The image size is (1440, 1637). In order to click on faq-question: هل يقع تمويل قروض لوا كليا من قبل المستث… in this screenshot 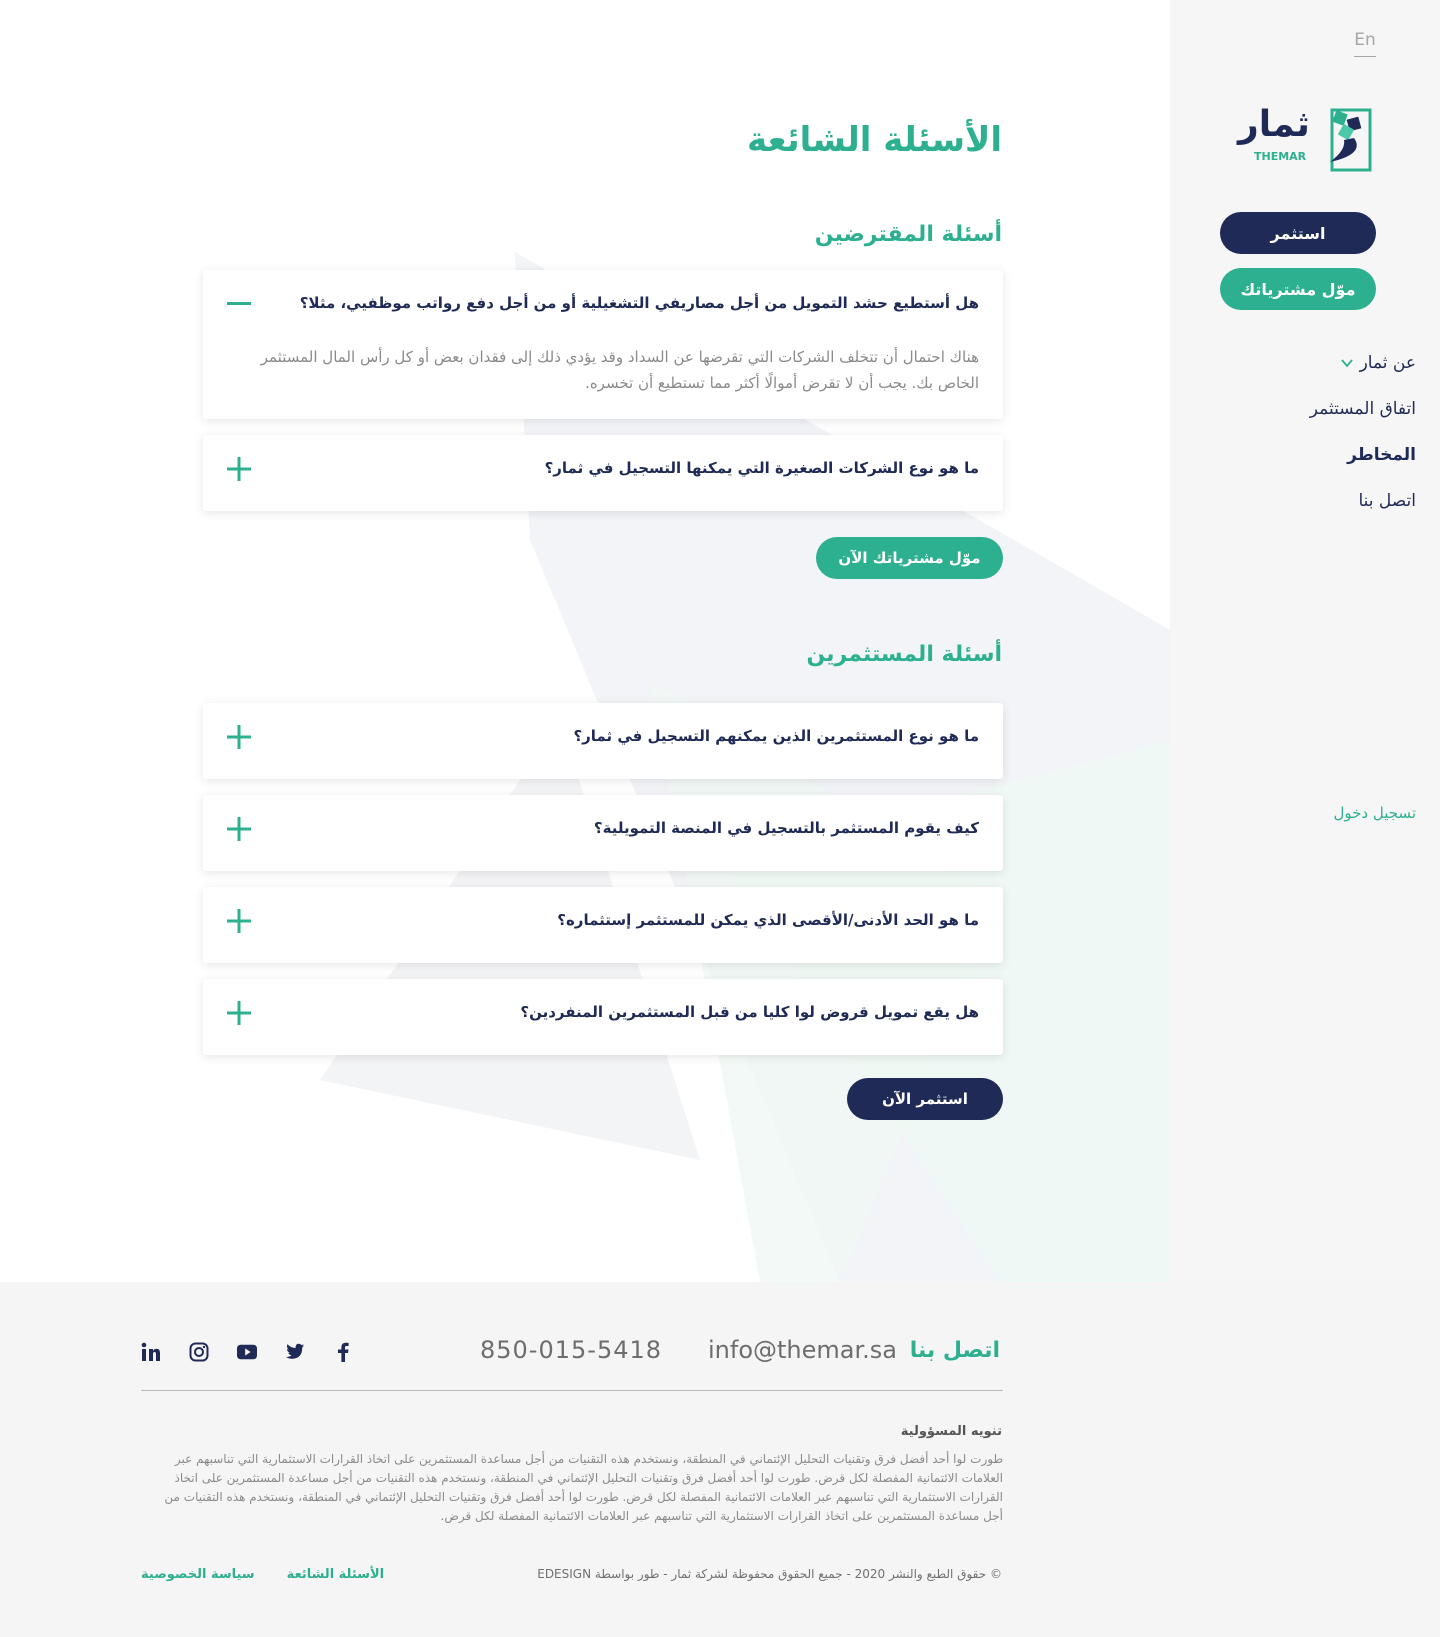, I will do `click(749, 1012)`.